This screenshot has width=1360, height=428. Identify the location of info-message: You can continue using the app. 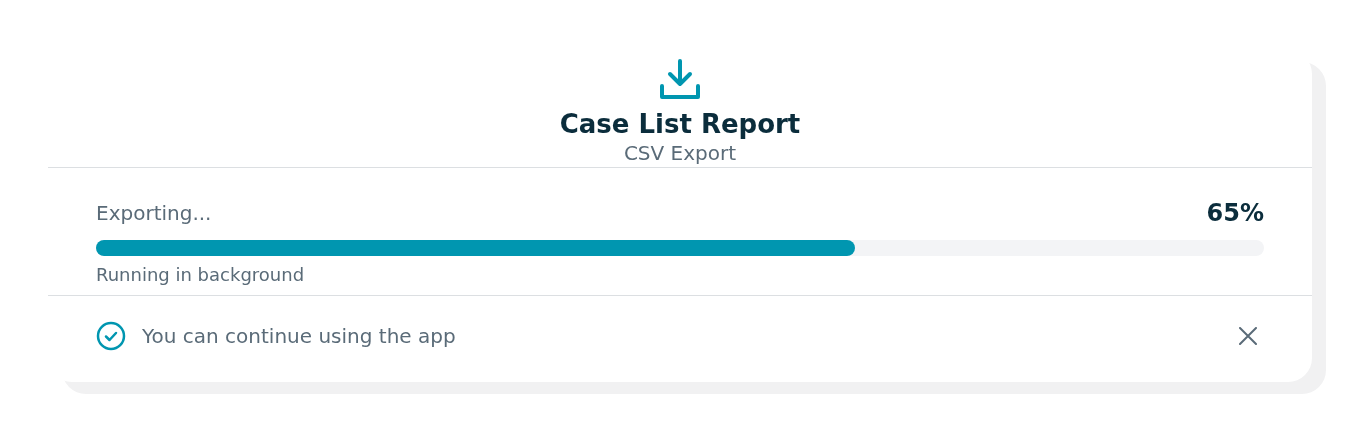
(299, 336).